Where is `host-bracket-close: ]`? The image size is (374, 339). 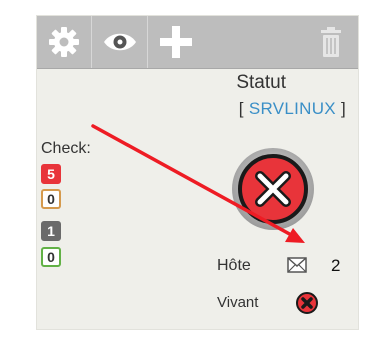
host-bracket-close: ] is located at coordinates (340, 108).